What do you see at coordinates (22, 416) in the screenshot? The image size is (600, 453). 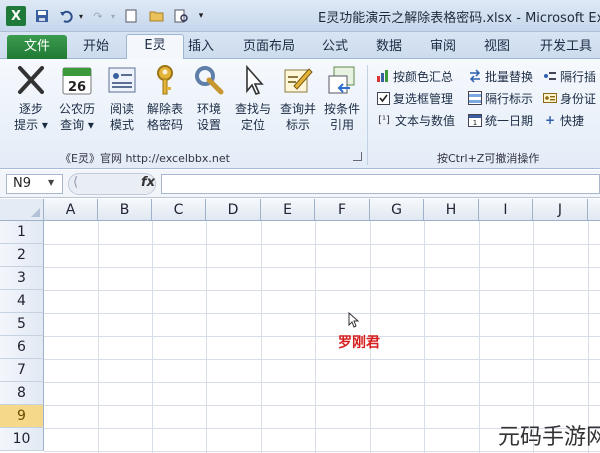 I see `row-header-9: 9` at bounding box center [22, 416].